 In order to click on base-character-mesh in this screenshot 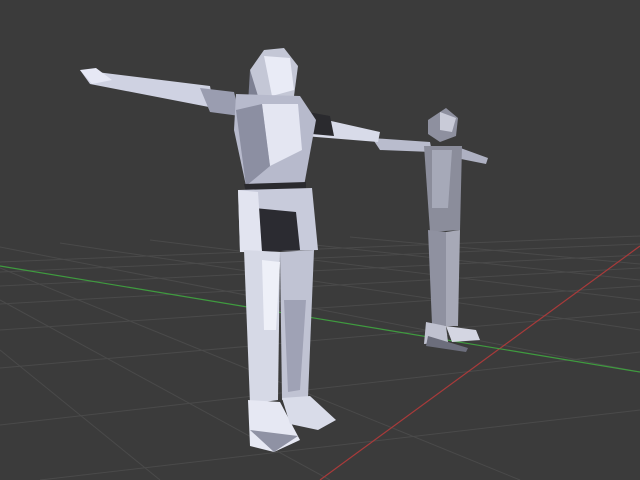, I will do `click(430, 230)`.